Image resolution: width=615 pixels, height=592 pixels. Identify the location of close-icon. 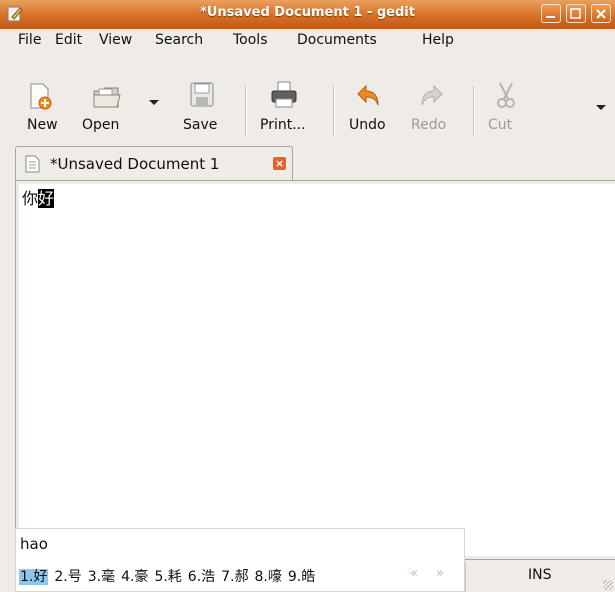
(601, 14).